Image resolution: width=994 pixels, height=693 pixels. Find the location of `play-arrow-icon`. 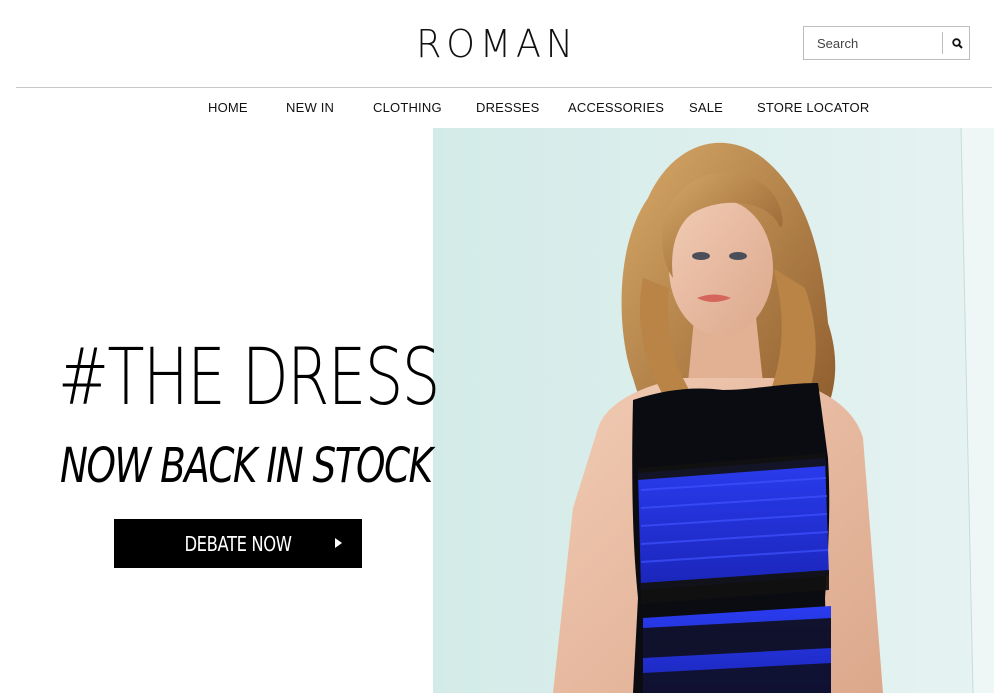

play-arrow-icon is located at coordinates (338, 543).